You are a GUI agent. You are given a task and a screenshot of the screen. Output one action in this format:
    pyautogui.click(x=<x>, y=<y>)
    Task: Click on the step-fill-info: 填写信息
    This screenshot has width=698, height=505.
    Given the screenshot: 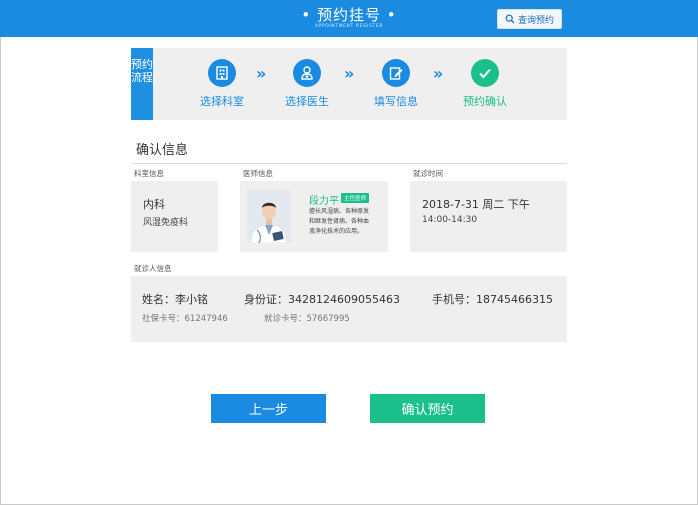 What is the action you would take?
    pyautogui.click(x=396, y=84)
    